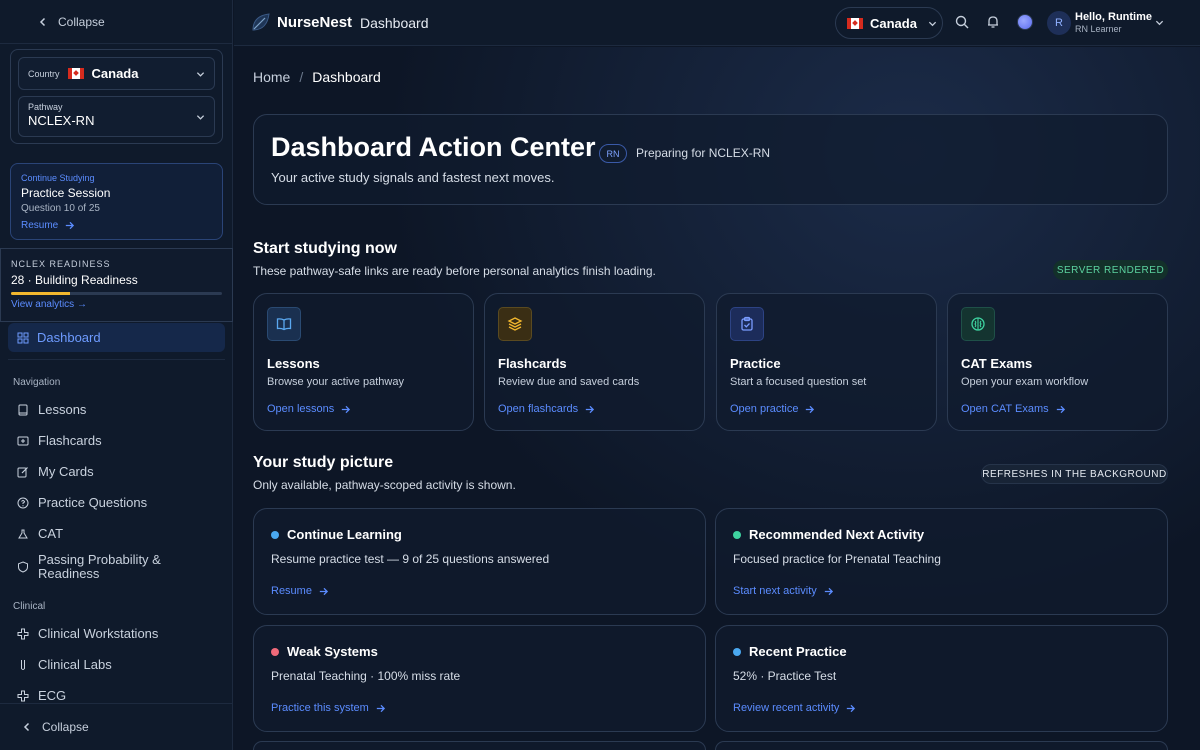  Describe the element at coordinates (346, 77) in the screenshot. I see `breadcrumb-current: Dashboard` at that location.